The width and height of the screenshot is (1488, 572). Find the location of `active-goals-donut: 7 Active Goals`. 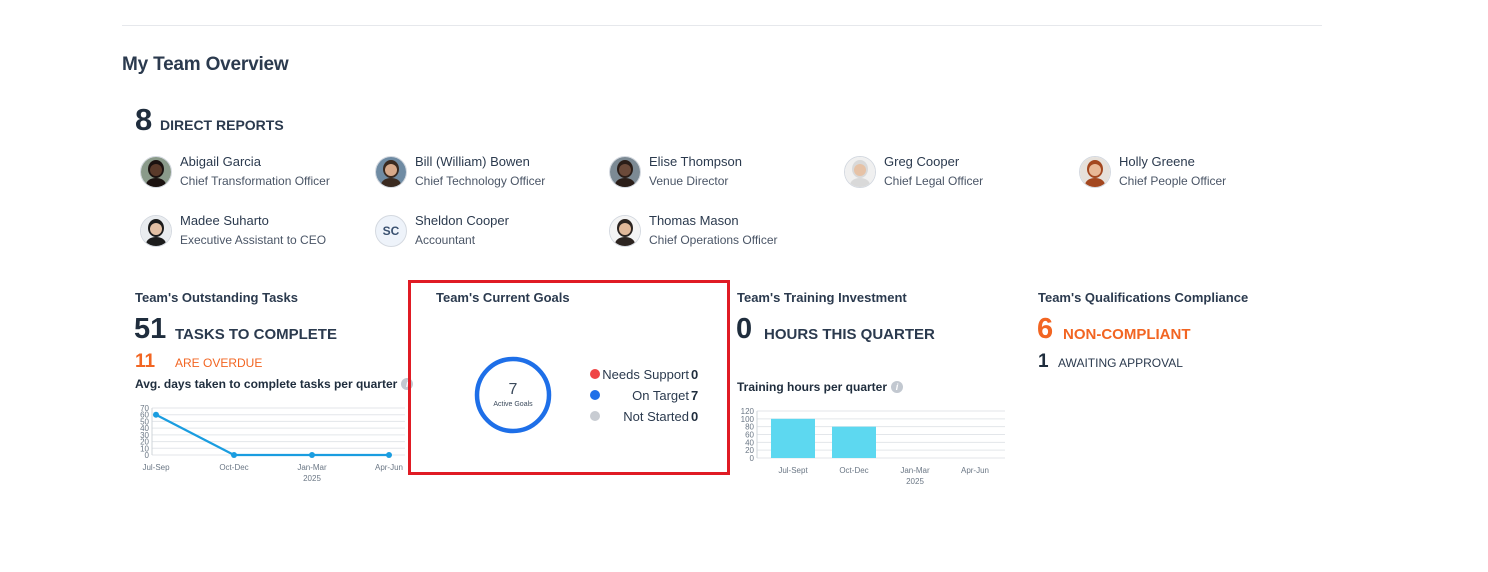

active-goals-donut: 7 Active Goals is located at coordinates (513, 395).